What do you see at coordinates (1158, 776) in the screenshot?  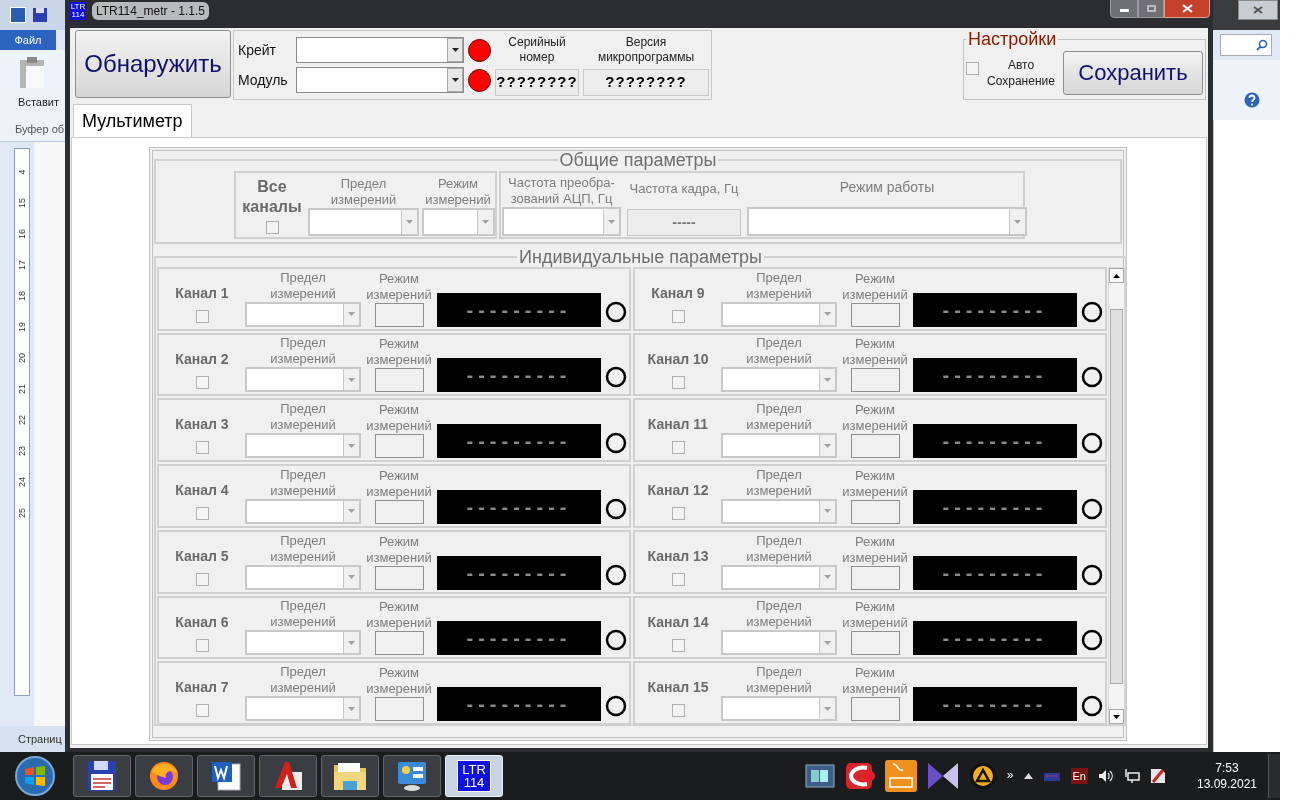 I see `shield-icon` at bounding box center [1158, 776].